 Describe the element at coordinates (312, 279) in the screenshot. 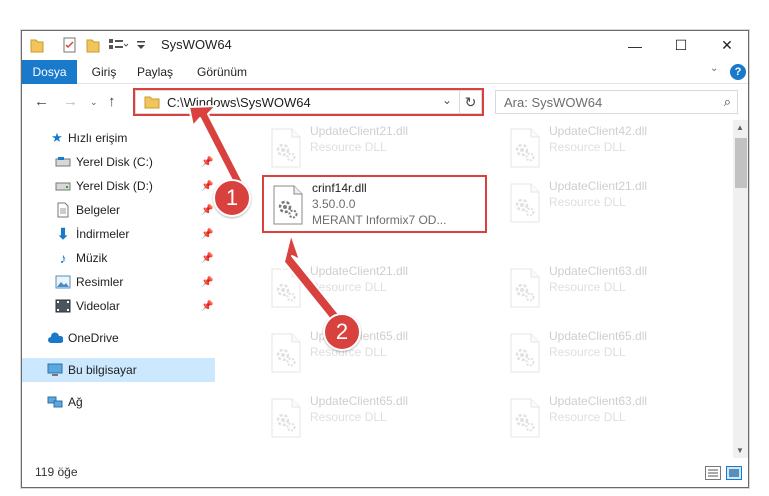

I see `arrow-to-file` at that location.